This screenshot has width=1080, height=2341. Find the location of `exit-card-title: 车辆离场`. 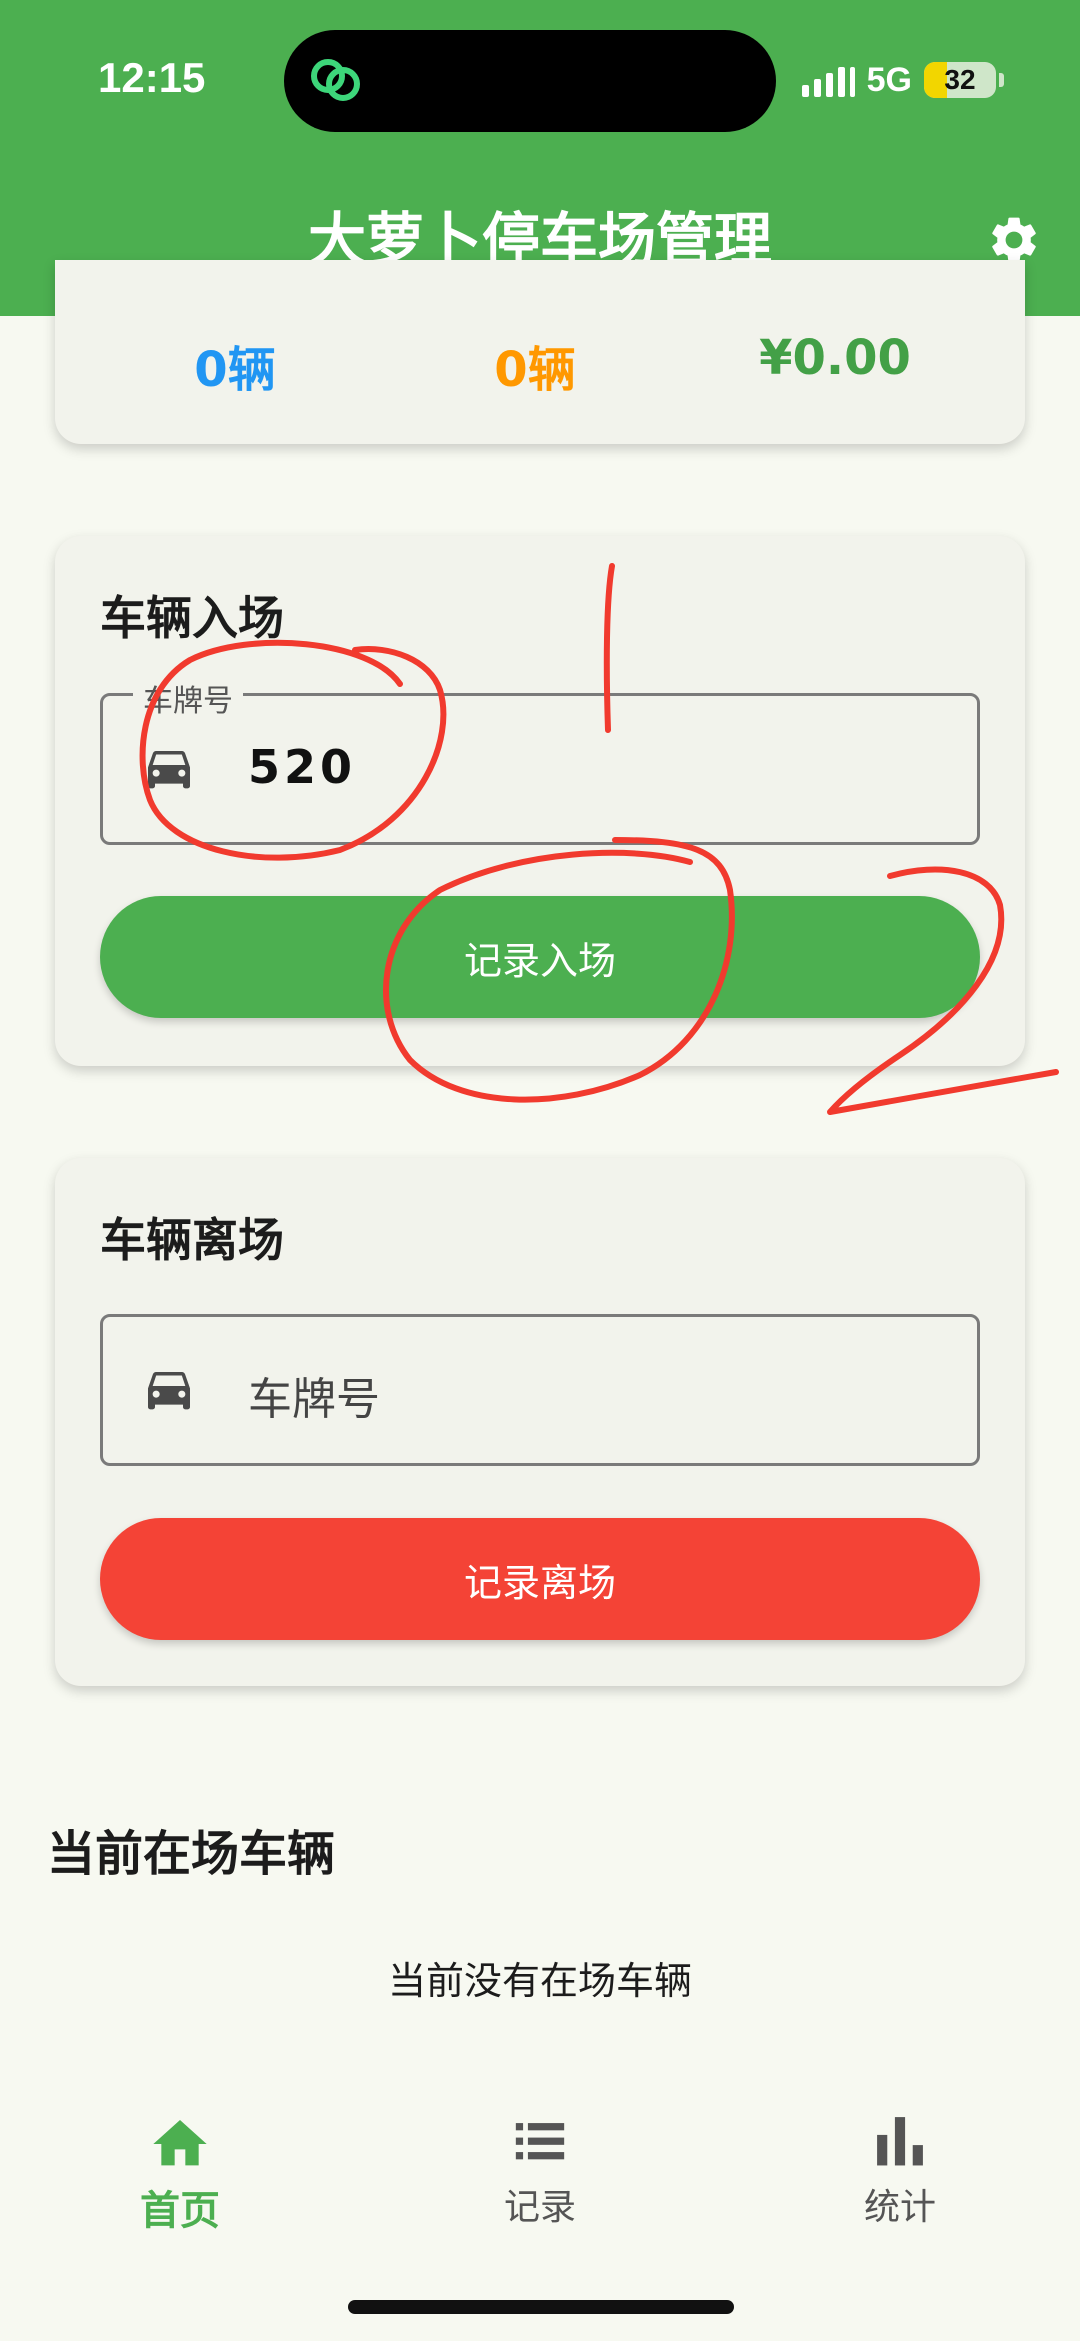

exit-card-title: 车辆离场 is located at coordinates (192, 1240).